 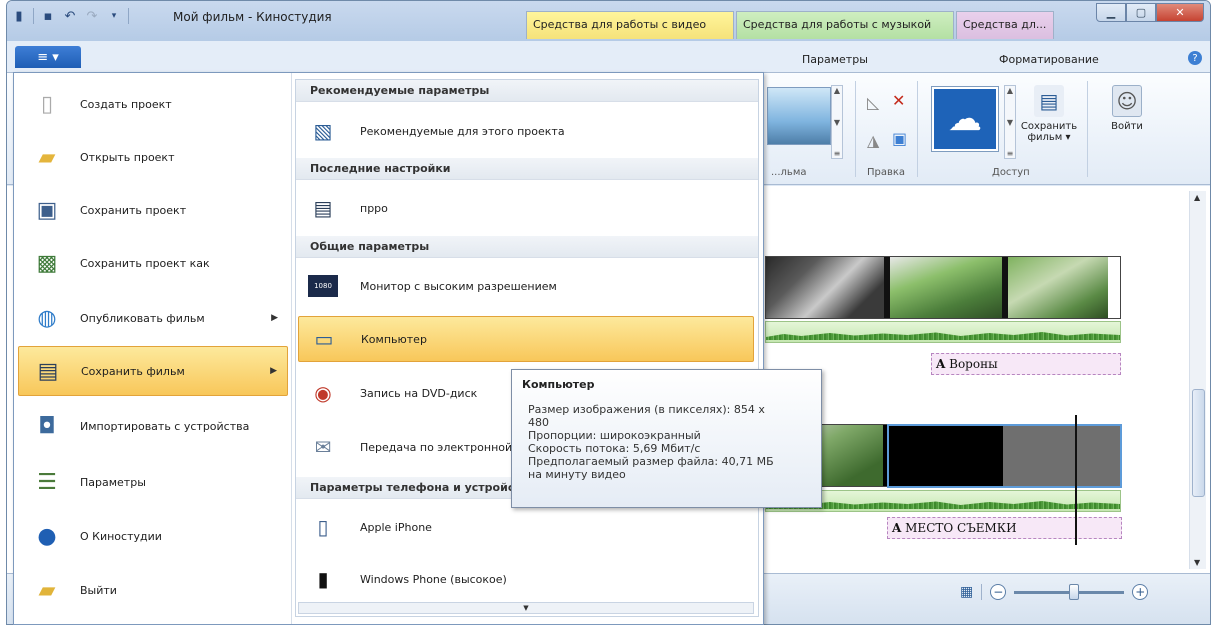 I want to click on menu-item-new-project: ▯ Создать проект, so click(x=153, y=104).